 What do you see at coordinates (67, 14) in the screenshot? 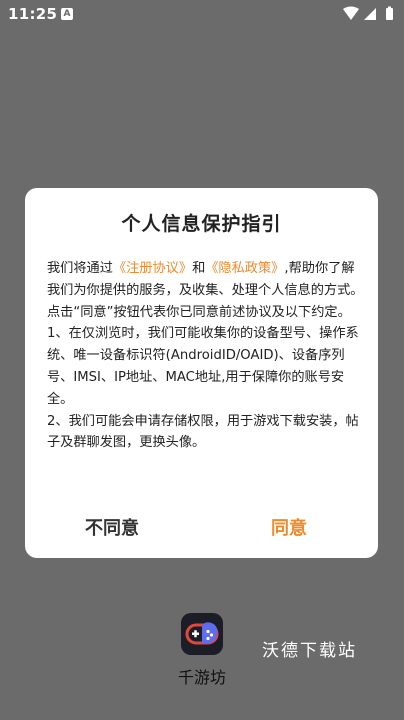
I see `notification-a-icon: A` at bounding box center [67, 14].